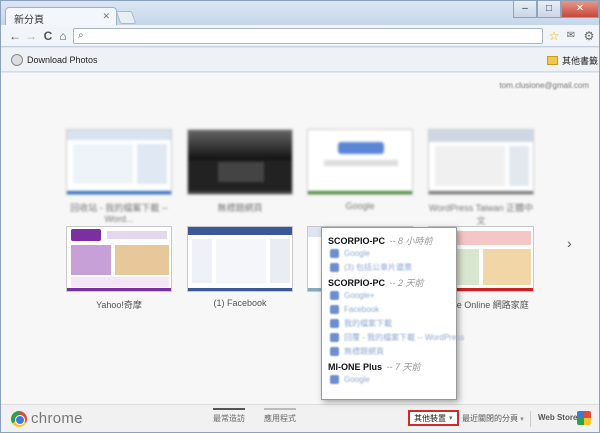 The height and width of the screenshot is (433, 600). Describe the element at coordinates (81, 35) in the screenshot. I see `search-icon: ⌕` at that location.